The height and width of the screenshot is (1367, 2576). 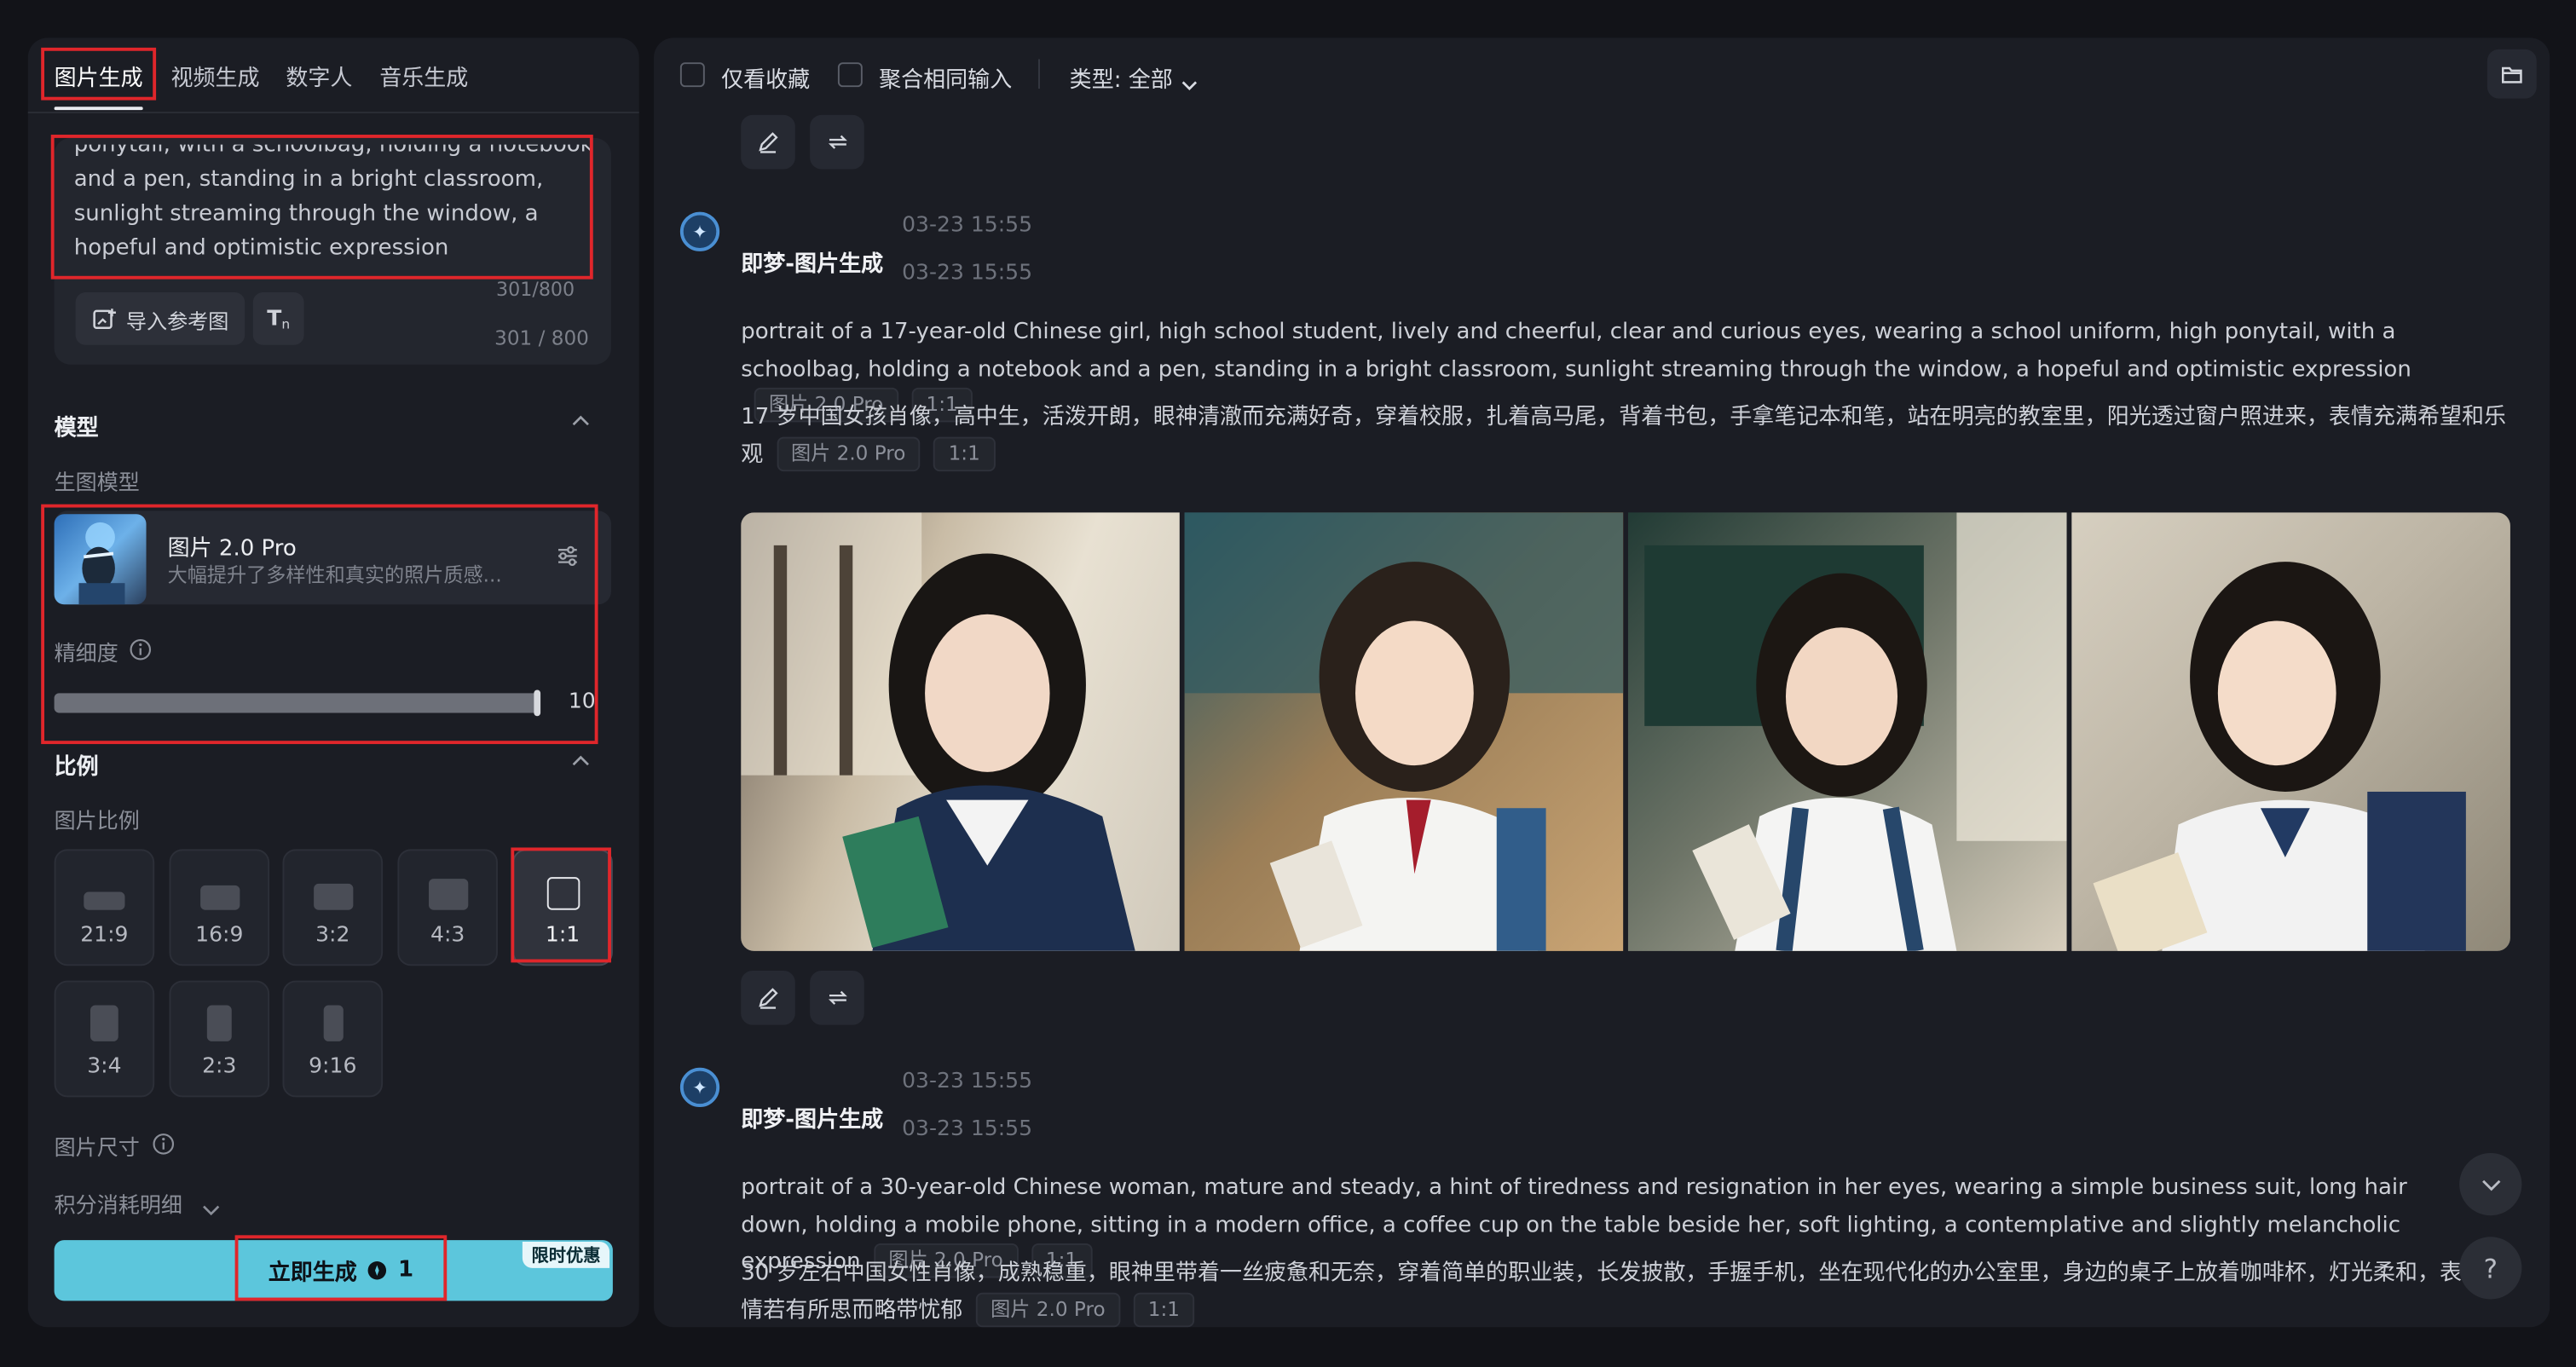 I want to click on scroll-down-button, so click(x=2490, y=1184).